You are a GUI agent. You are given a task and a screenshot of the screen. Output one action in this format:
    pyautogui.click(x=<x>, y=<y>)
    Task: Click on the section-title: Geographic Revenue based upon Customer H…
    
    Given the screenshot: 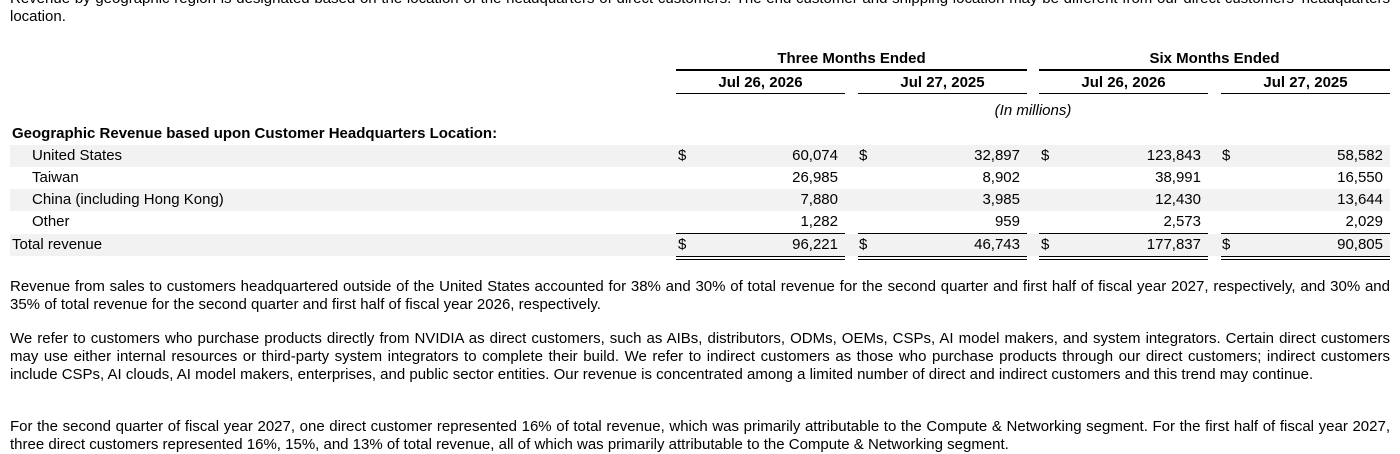 What is the action you would take?
    pyautogui.click(x=255, y=133)
    